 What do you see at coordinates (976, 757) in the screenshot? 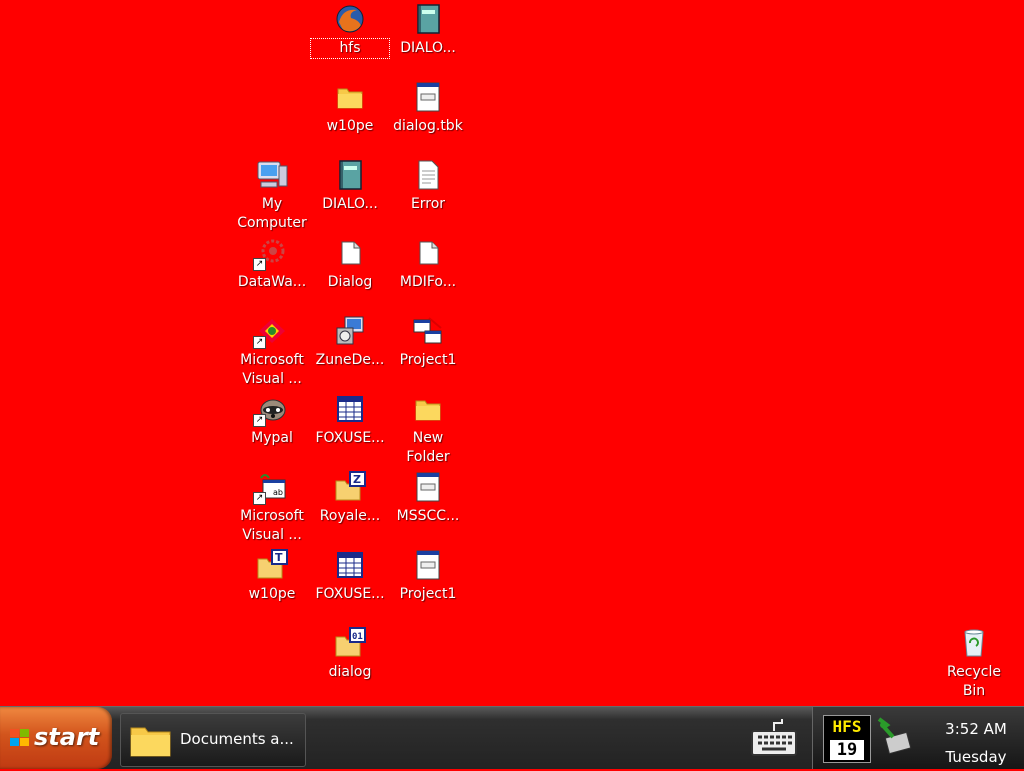
I see `clock-day: Tuesday` at bounding box center [976, 757].